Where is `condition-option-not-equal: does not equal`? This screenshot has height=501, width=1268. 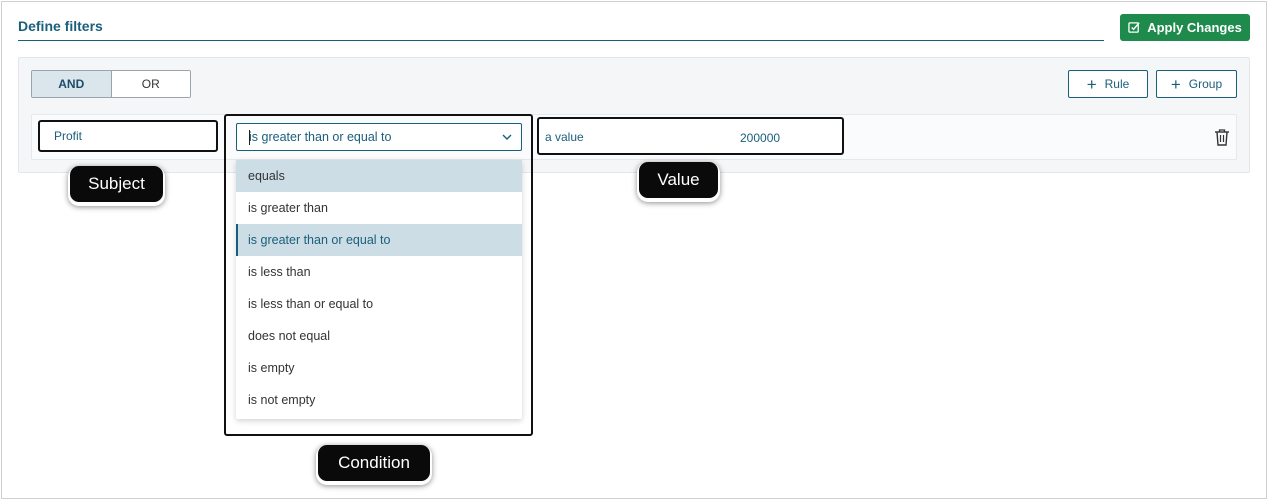
condition-option-not-equal: does not equal is located at coordinates (379, 336).